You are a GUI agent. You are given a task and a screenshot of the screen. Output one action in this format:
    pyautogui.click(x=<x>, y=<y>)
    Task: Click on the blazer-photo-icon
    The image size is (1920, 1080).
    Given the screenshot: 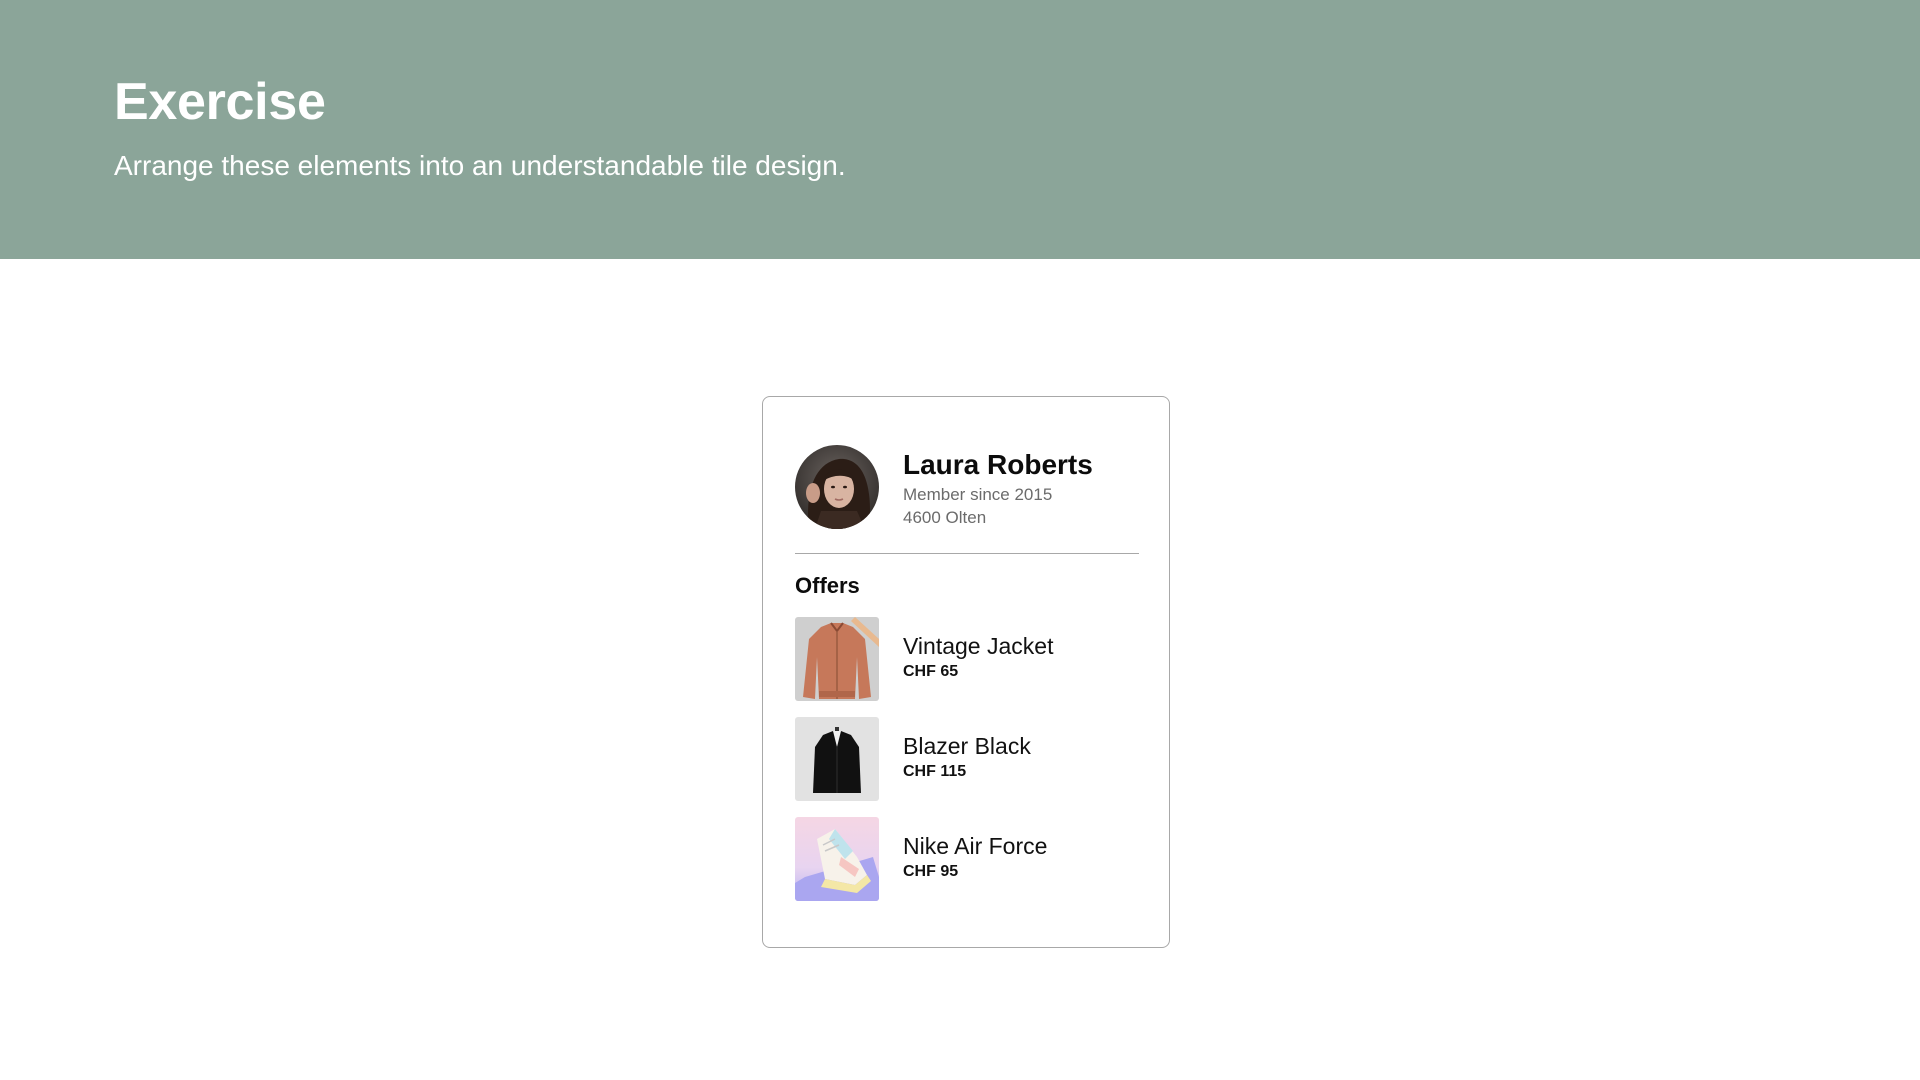 What is the action you would take?
    pyautogui.click(x=837, y=759)
    